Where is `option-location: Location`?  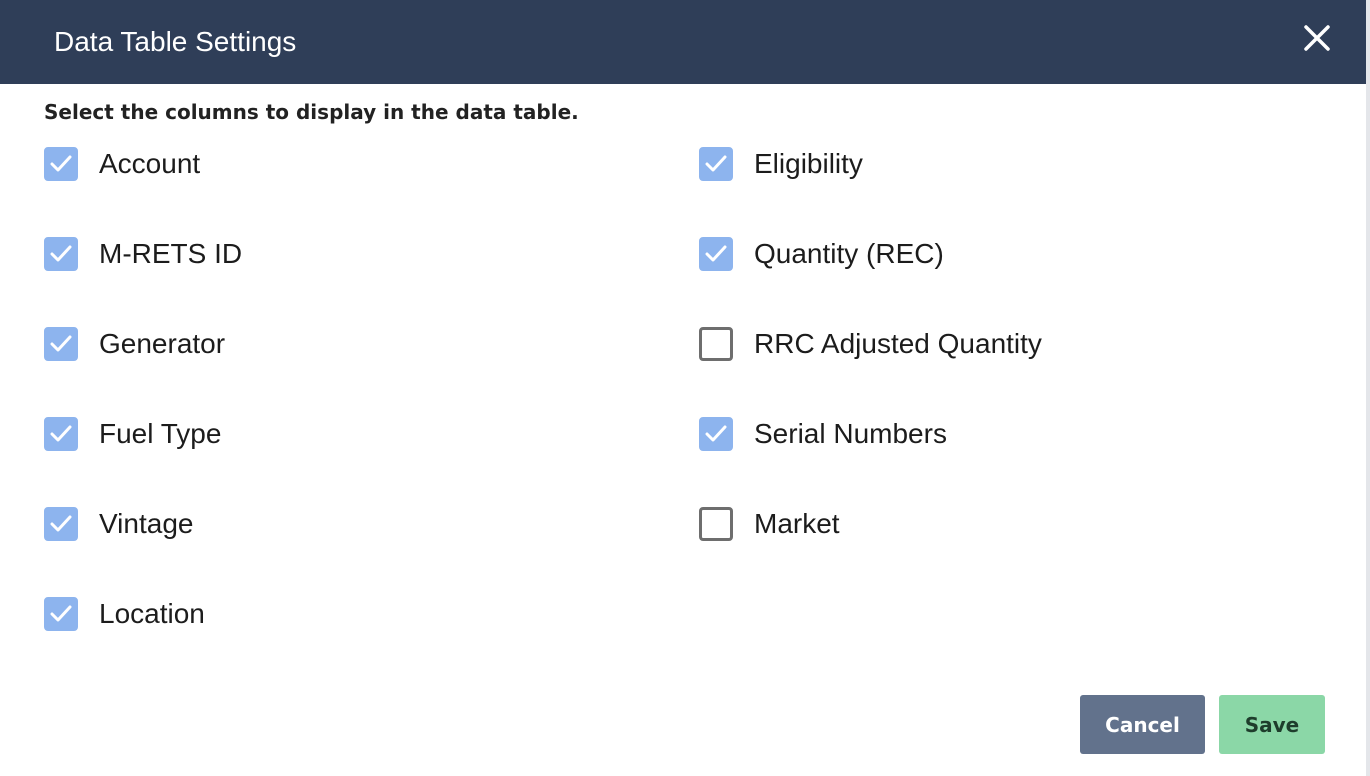 option-location: Location is located at coordinates (143, 614).